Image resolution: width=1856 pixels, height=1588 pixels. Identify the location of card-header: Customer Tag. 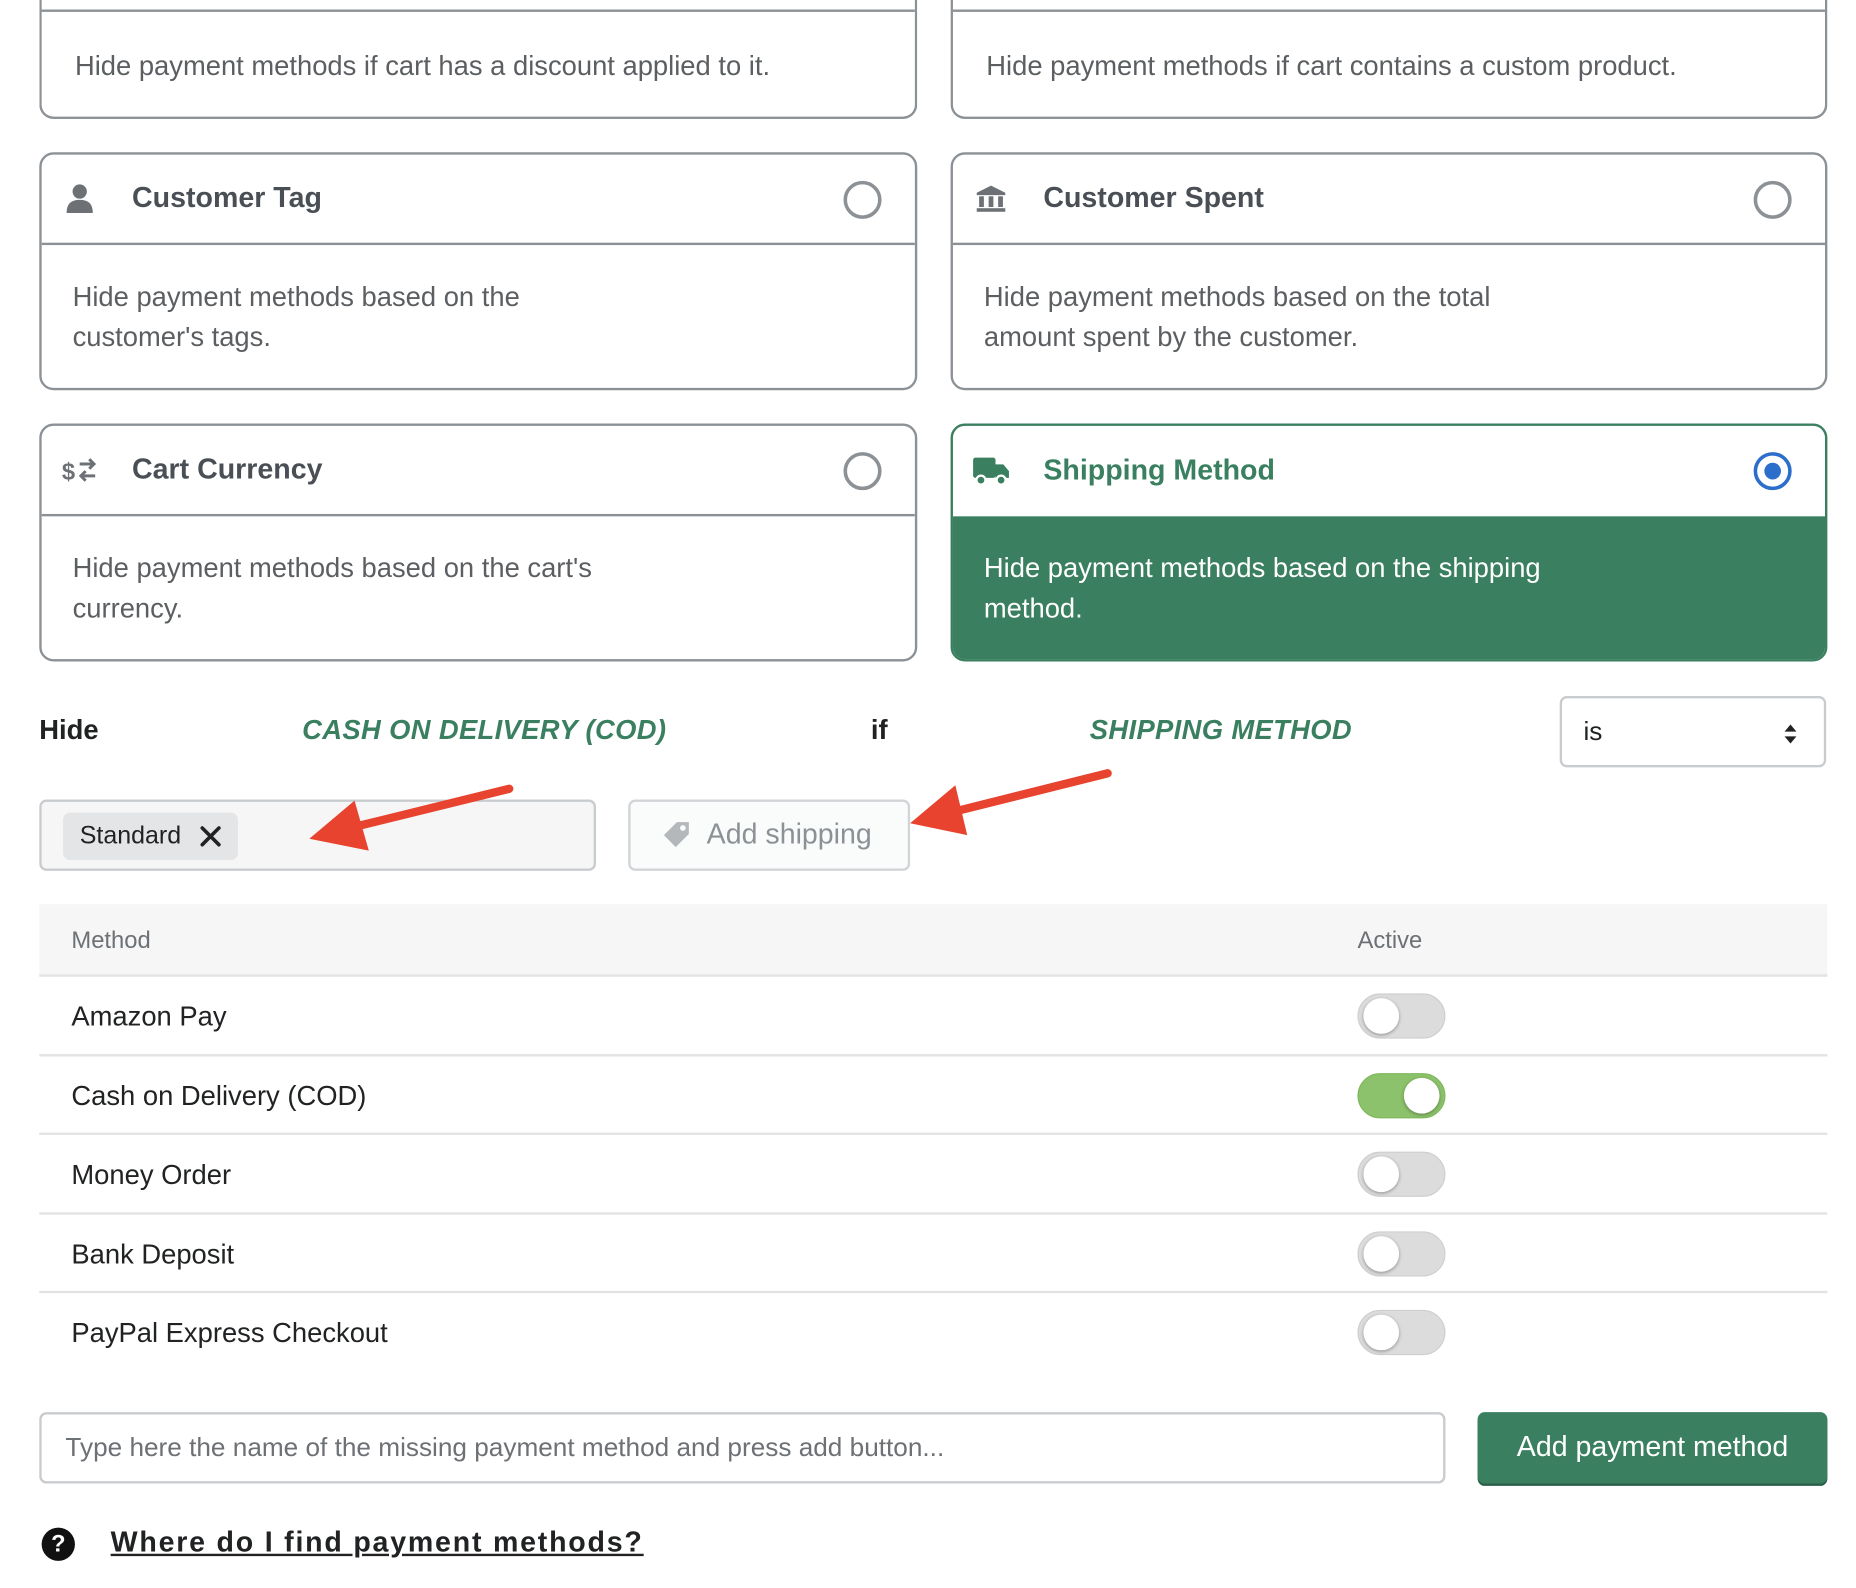
(478, 200).